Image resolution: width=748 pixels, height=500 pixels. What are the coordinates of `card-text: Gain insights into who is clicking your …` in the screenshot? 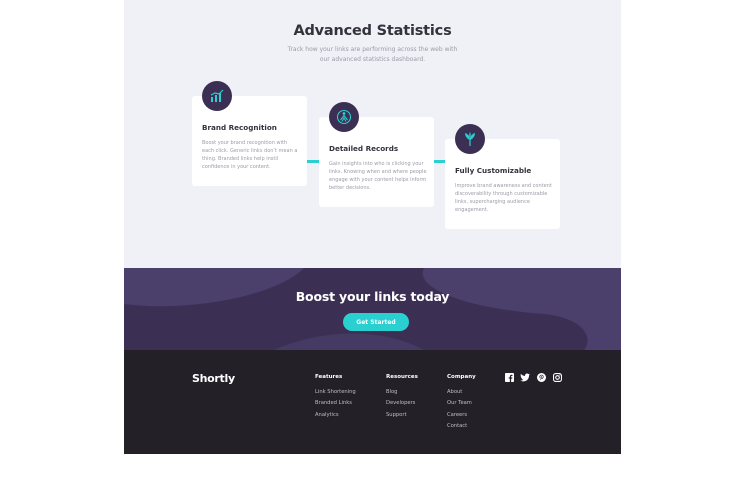 It's located at (378, 176).